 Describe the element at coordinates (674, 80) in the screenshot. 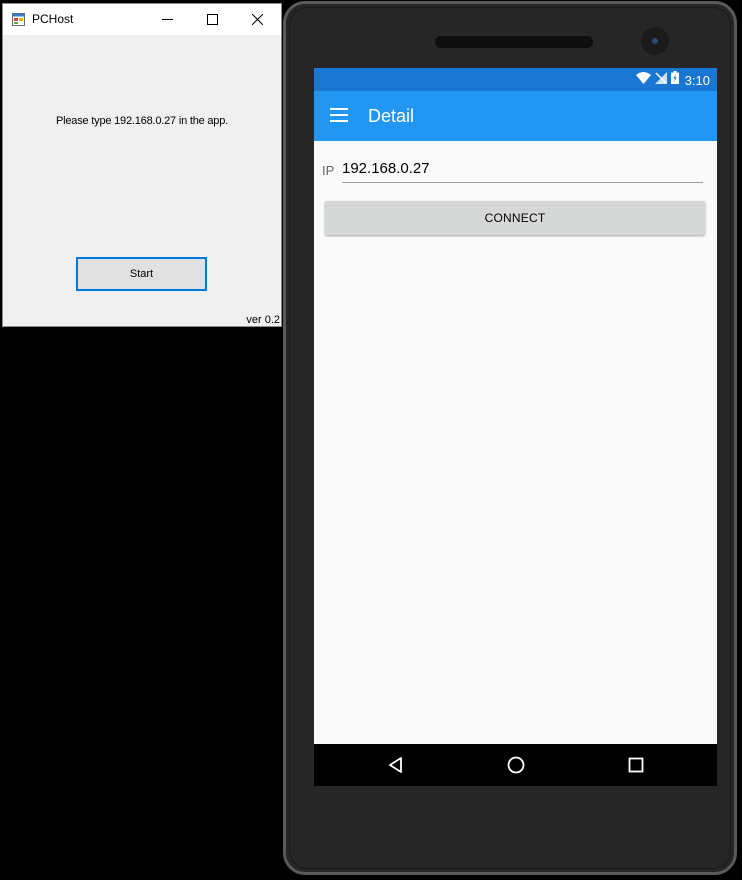

I see `battery-charging-icon` at that location.